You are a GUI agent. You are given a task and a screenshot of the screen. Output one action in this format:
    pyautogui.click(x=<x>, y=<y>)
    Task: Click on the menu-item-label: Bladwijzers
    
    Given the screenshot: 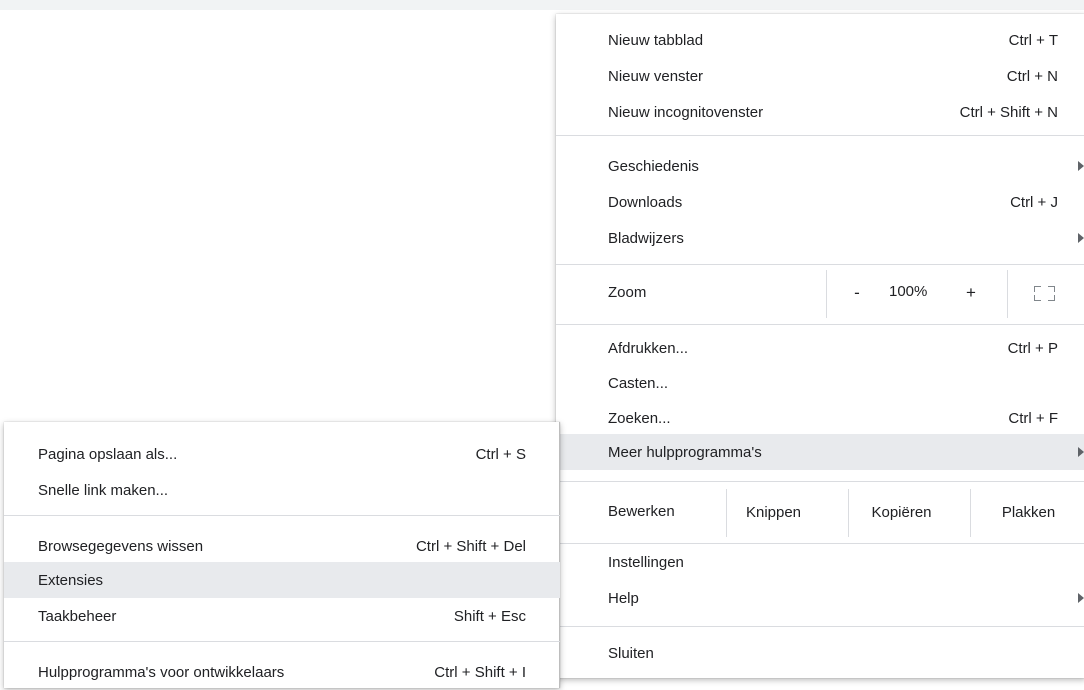 What is the action you would take?
    pyautogui.click(x=646, y=238)
    